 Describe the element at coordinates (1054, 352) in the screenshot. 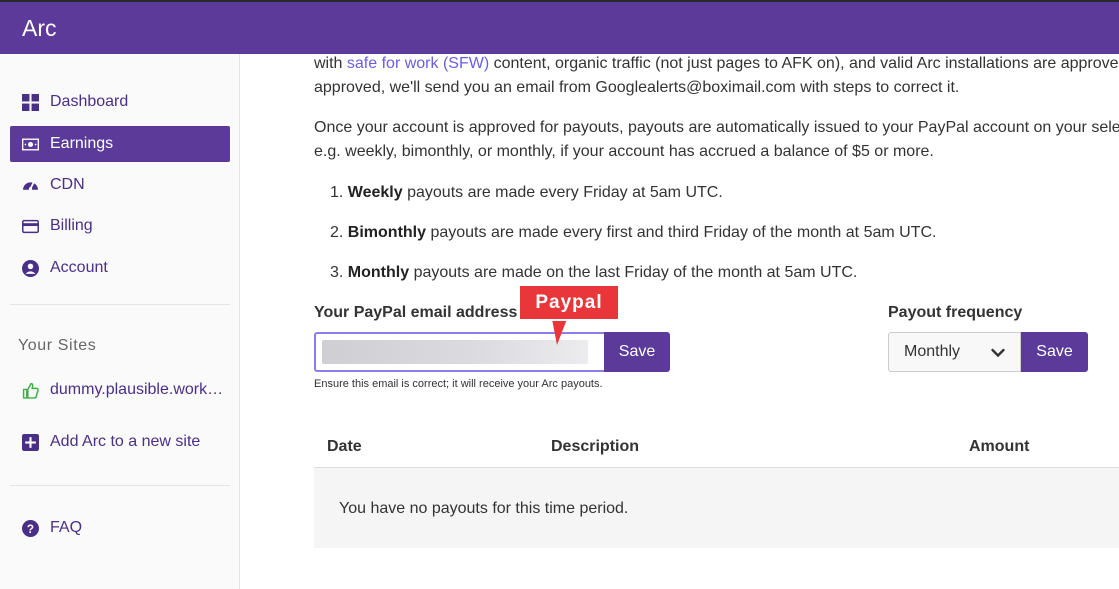

I see `save-frequency-button: Save` at that location.